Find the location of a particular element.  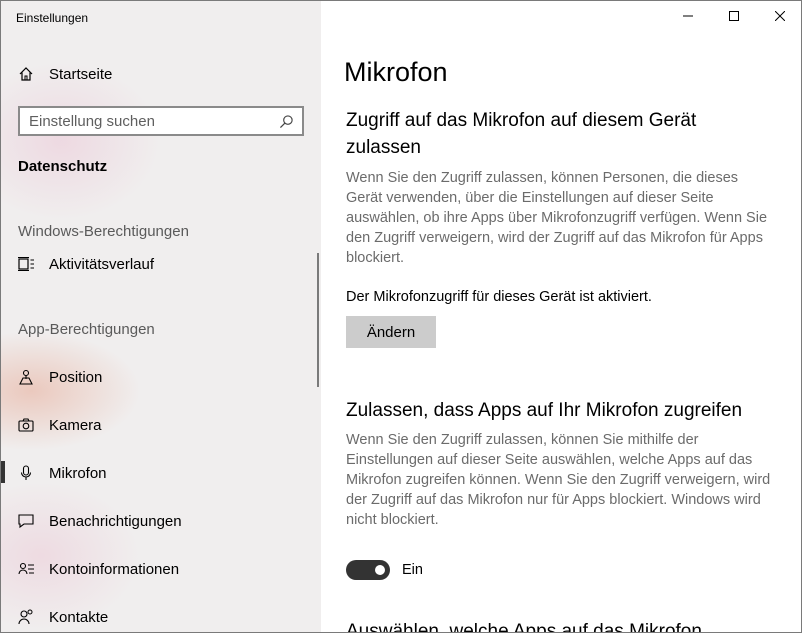

sidebar-scrollbar is located at coordinates (318, 320).